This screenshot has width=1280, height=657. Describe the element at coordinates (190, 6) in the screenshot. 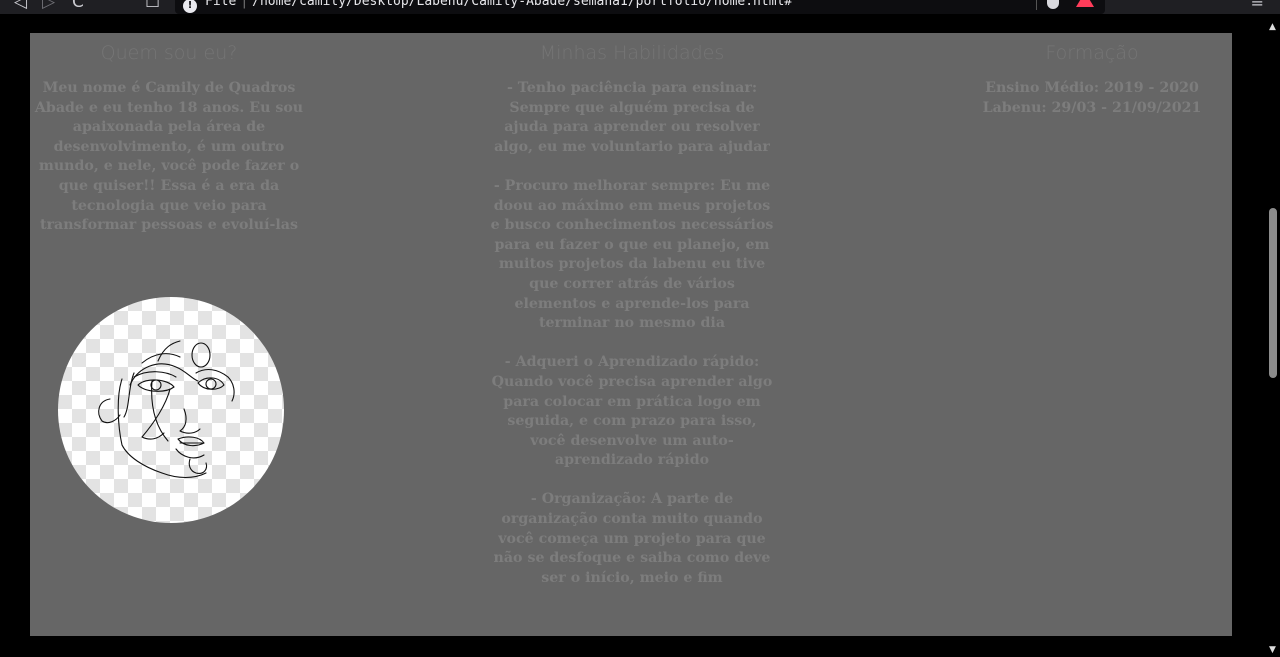

I see `site-info-icon: !` at that location.